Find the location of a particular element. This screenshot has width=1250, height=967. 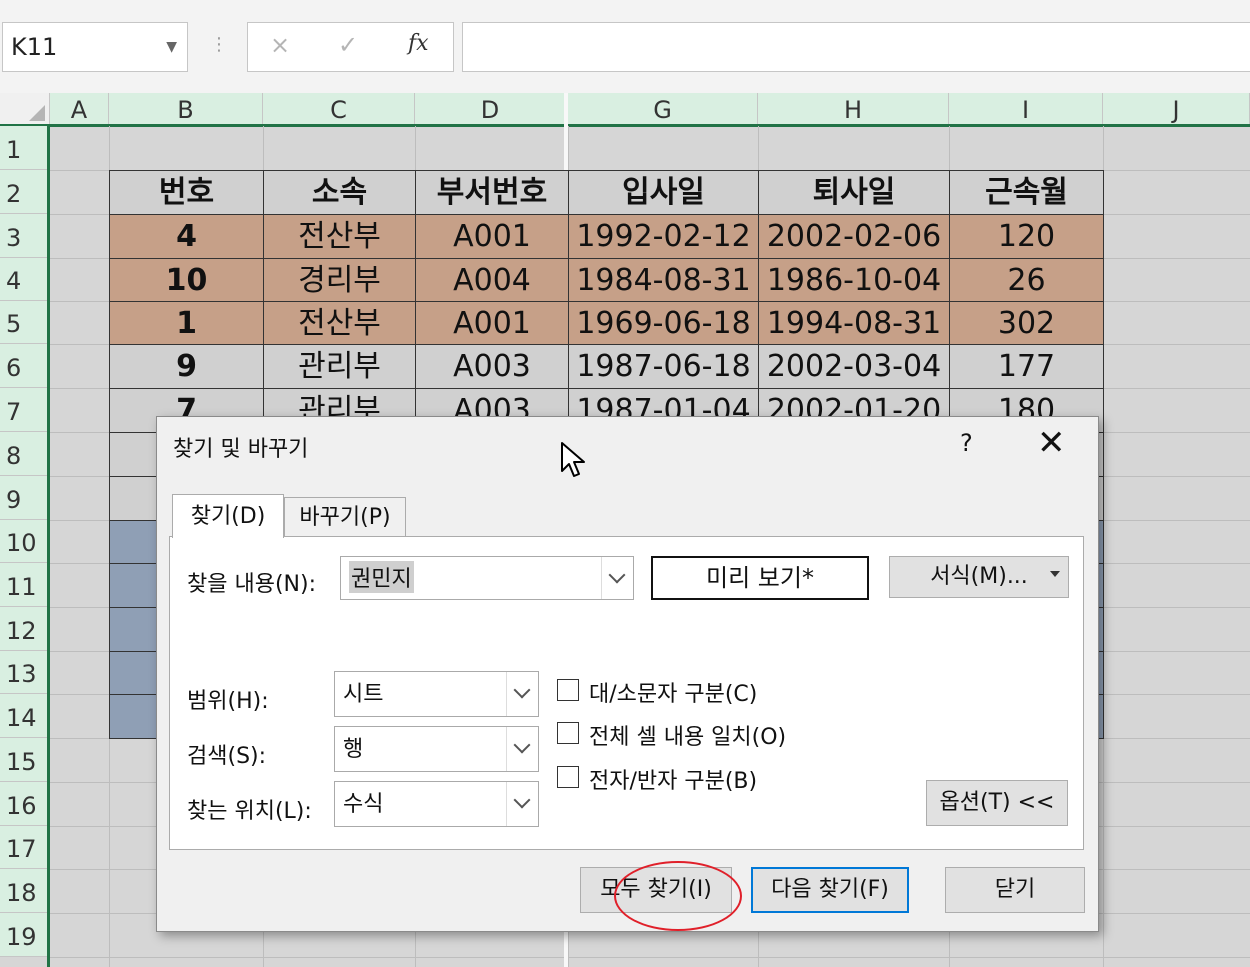

row-header: 4 is located at coordinates (25, 279).